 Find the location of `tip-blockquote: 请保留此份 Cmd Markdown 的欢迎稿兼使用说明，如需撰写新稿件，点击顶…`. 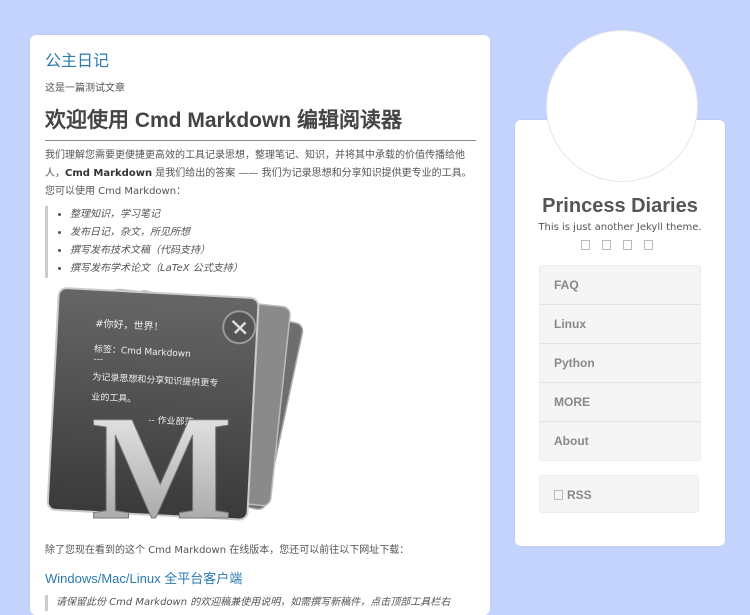

tip-blockquote: 请保留此份 Cmd Markdown 的欢迎稿兼使用说明，如需撰写新稿件，点击顶… is located at coordinates (260, 603).